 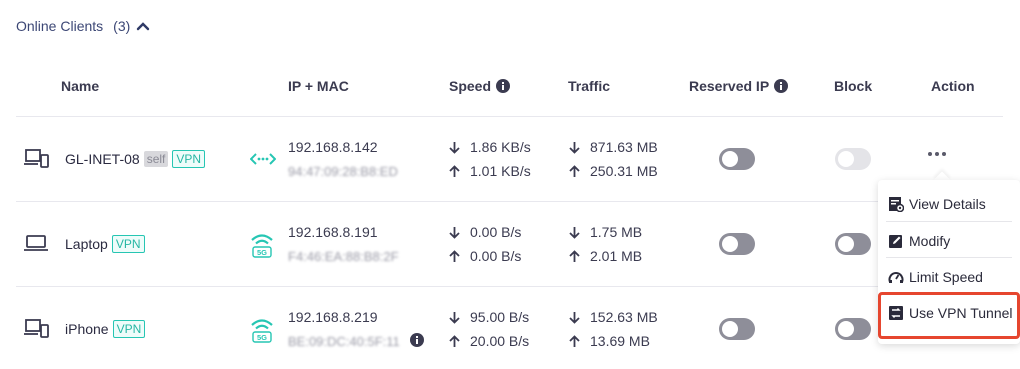 I want to click on traffic-download-value: 1.75 MB, so click(x=616, y=232).